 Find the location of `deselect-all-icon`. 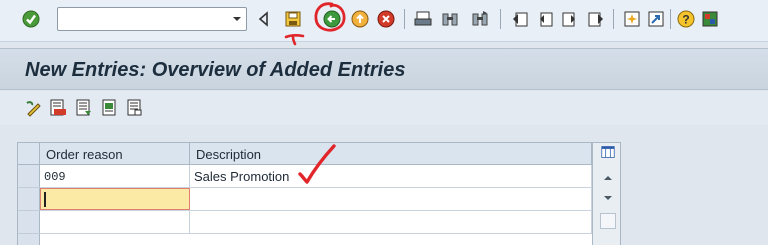

deselect-all-icon is located at coordinates (135, 108).